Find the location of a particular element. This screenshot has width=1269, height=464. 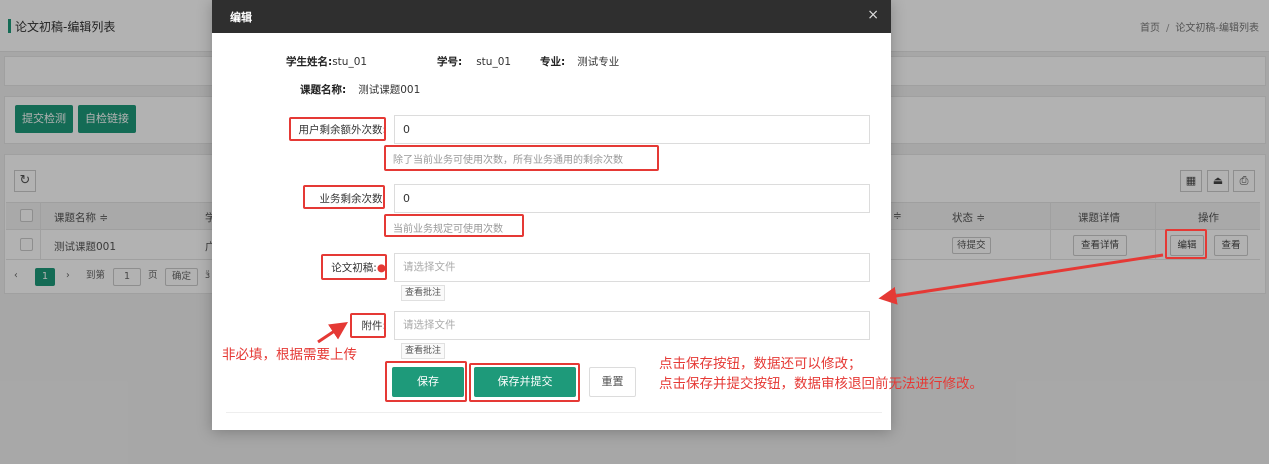

optional-upload-note: 非必填，根据需要上传 is located at coordinates (289, 355).